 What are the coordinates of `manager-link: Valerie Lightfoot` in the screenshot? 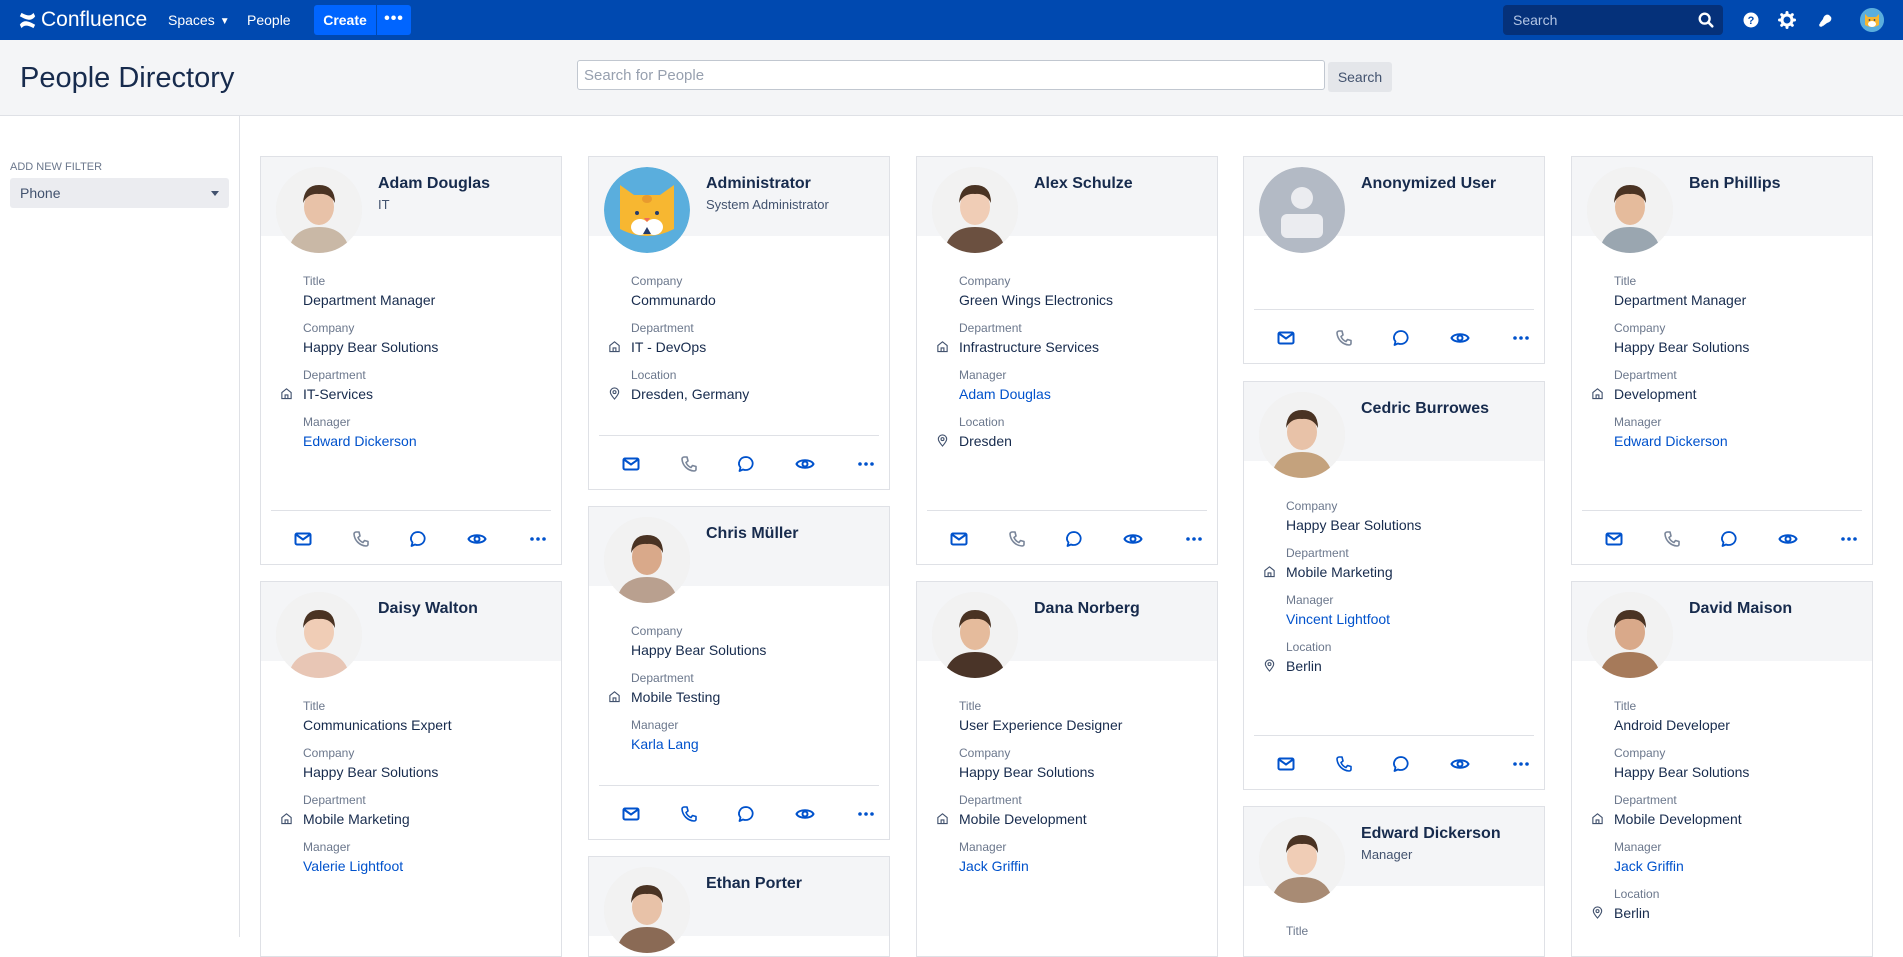 It's located at (432, 866).